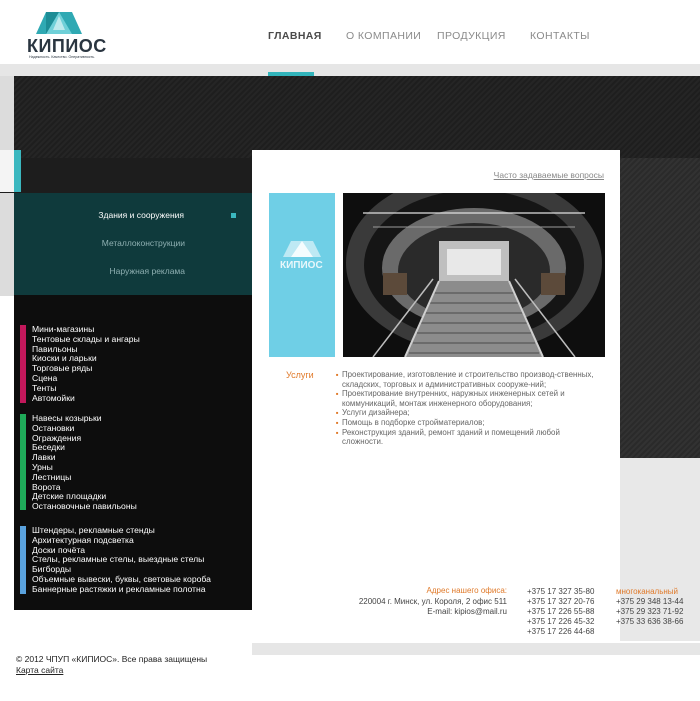 The width and height of the screenshot is (700, 701). I want to click on copyright-text: © 2012 ЧПУП «КИПИОС». Все права защищены, so click(112, 659).